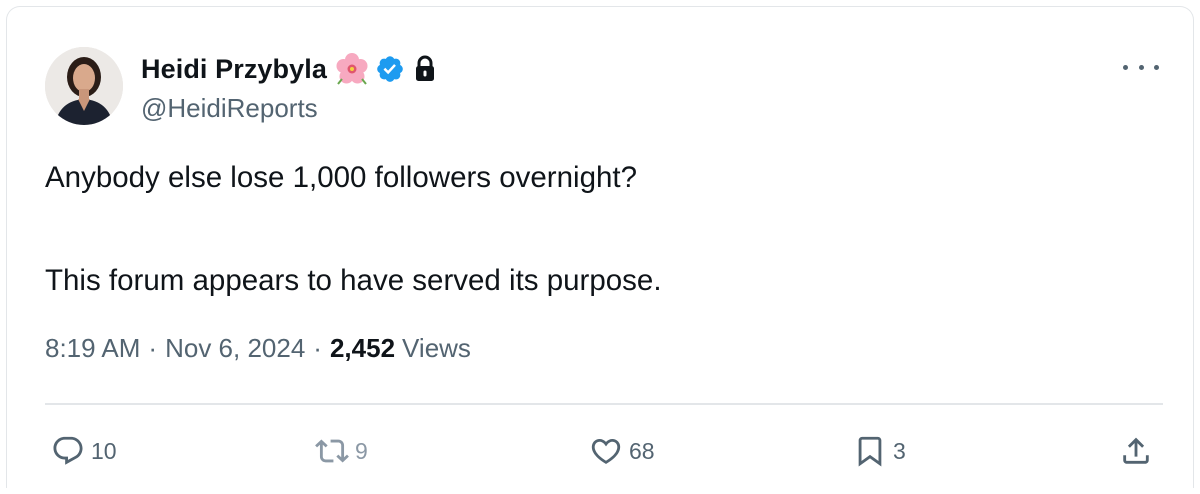  I want to click on bookmark-button: 3, so click(879, 451).